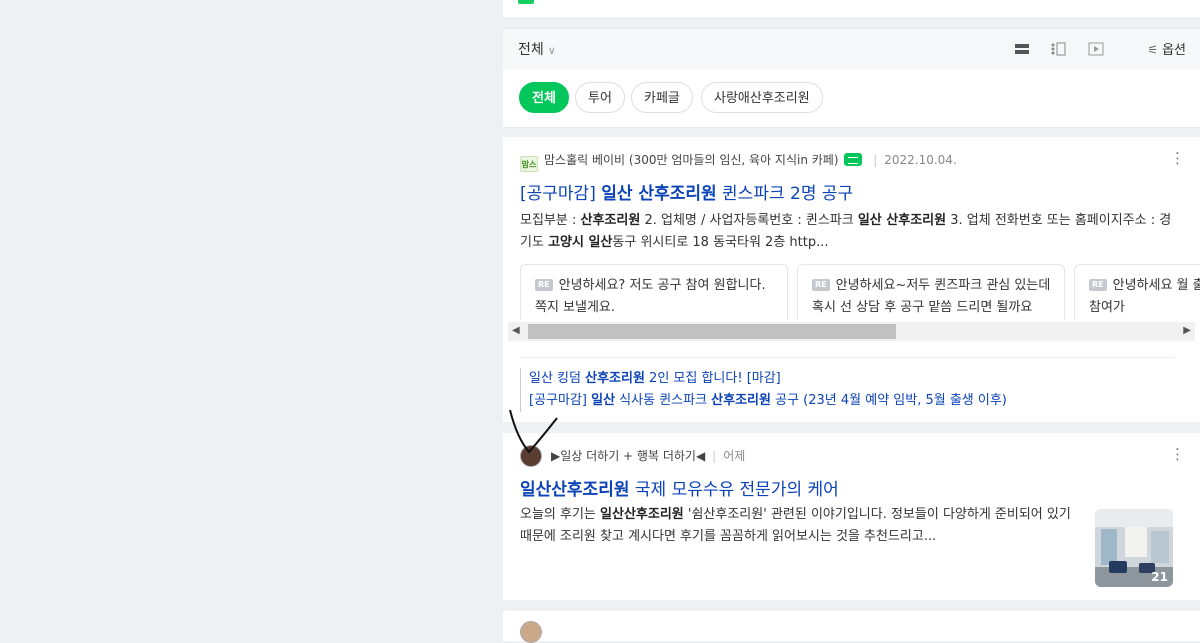 The image size is (1200, 643). Describe the element at coordinates (610, 220) in the screenshot. I see `desc-keyword: 산후조리원` at that location.